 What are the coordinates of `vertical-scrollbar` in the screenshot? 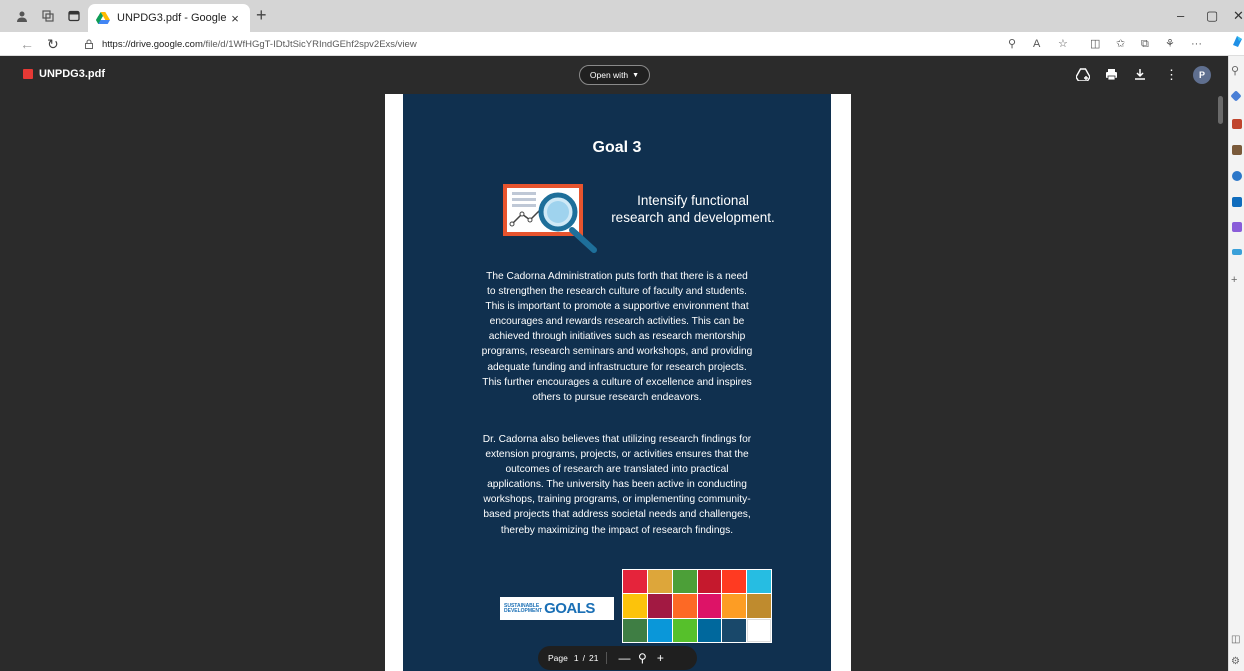 It's located at (1220, 110).